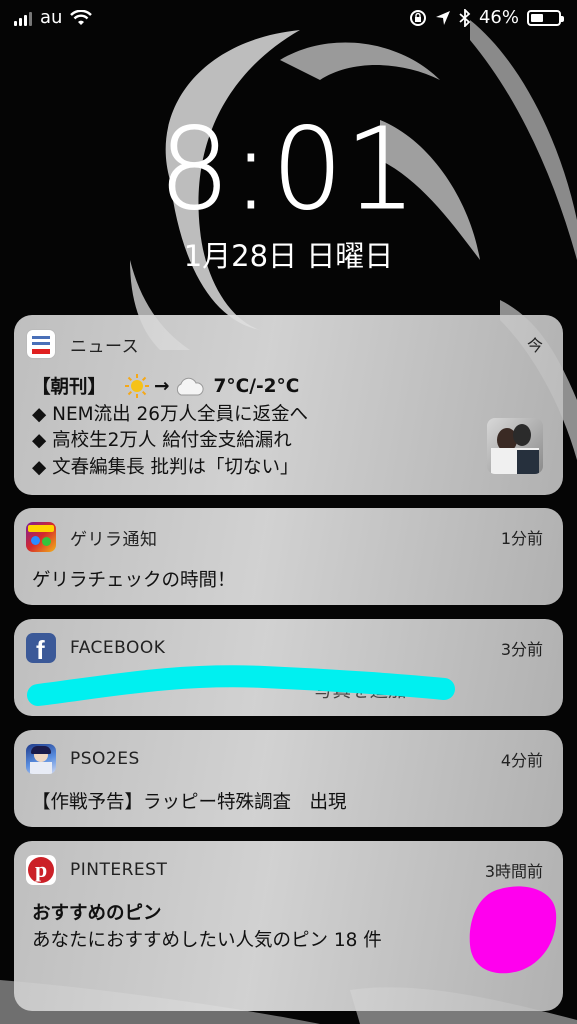  Describe the element at coordinates (513, 871) in the screenshot. I see `notification-time: 3時間前` at that location.